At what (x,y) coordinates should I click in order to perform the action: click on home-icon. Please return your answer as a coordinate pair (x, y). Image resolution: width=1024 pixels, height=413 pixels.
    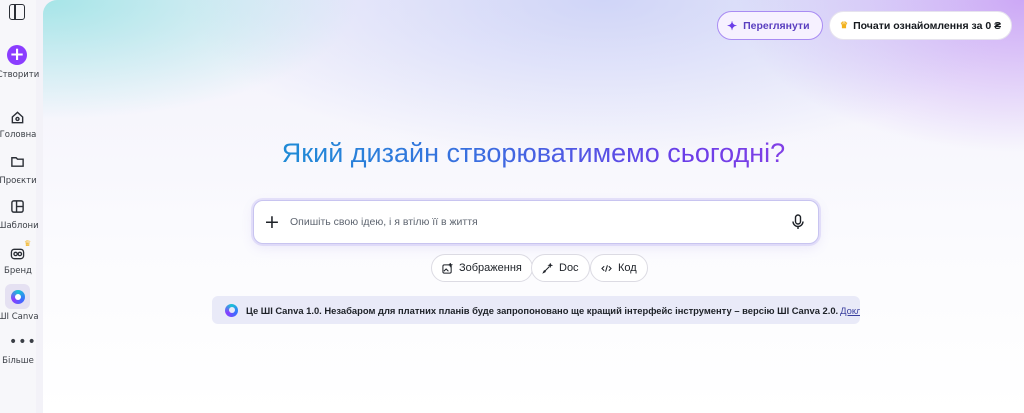
    Looking at the image, I should click on (17, 117).